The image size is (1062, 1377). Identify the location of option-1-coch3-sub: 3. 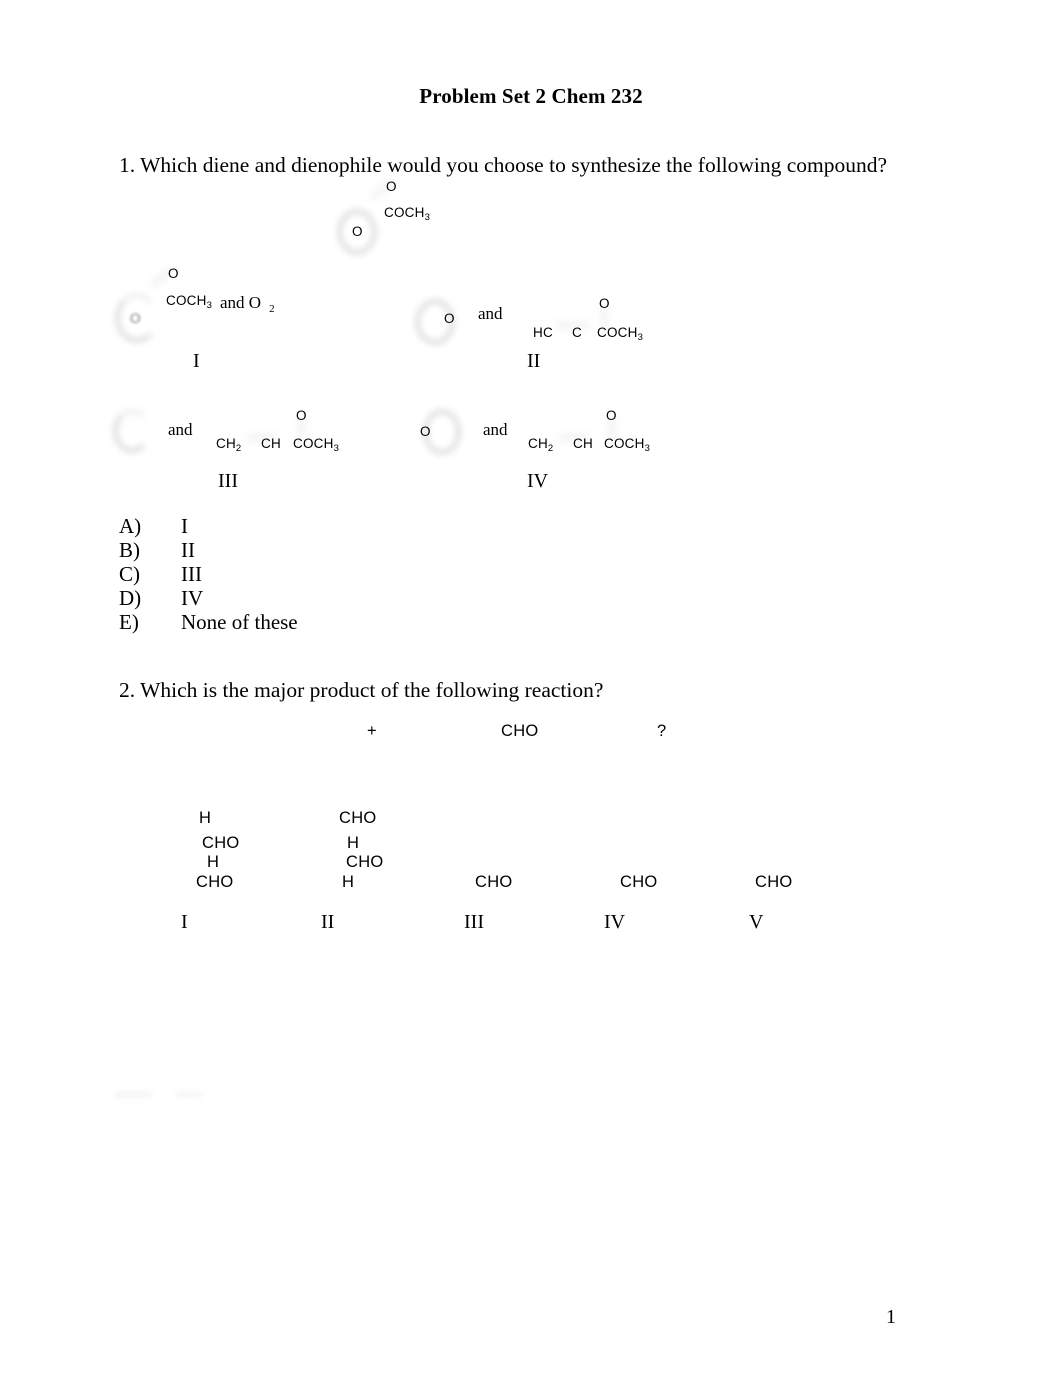
(209, 305).